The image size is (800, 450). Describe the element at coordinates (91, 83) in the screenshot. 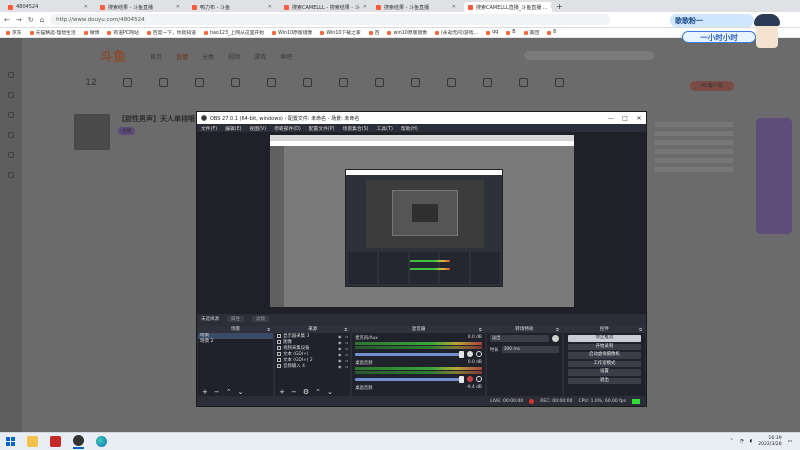

I see `feature-icon-item: 12` at that location.